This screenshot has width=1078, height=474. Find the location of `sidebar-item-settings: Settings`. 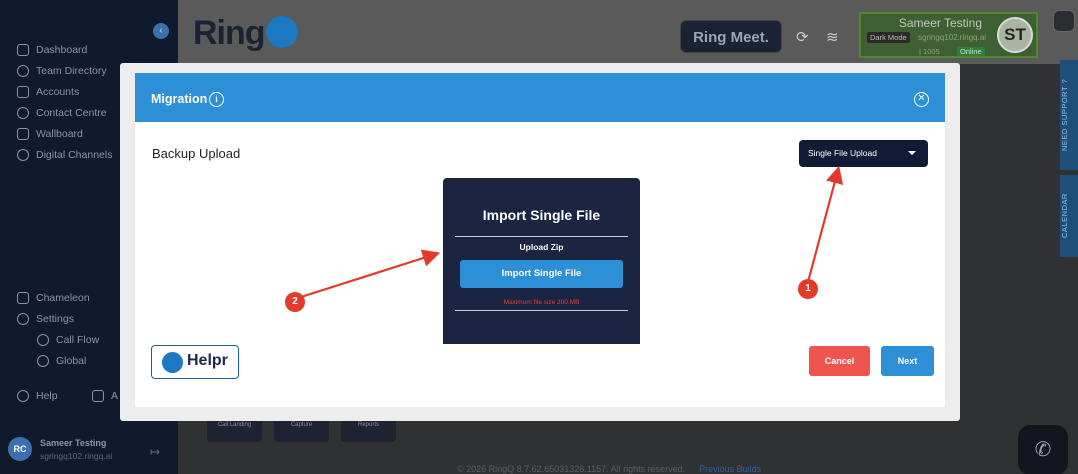

sidebar-item-settings: Settings is located at coordinates (45, 319).